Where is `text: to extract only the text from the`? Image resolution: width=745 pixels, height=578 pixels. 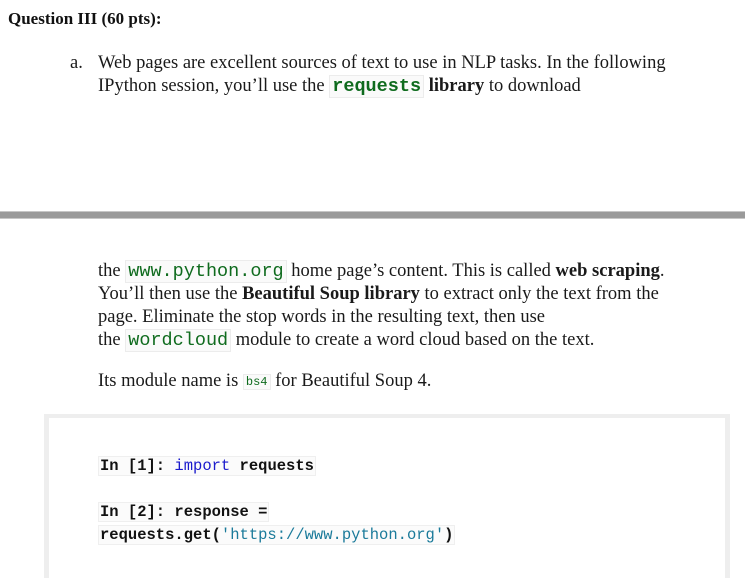 text: to extract only the text from the is located at coordinates (539, 294).